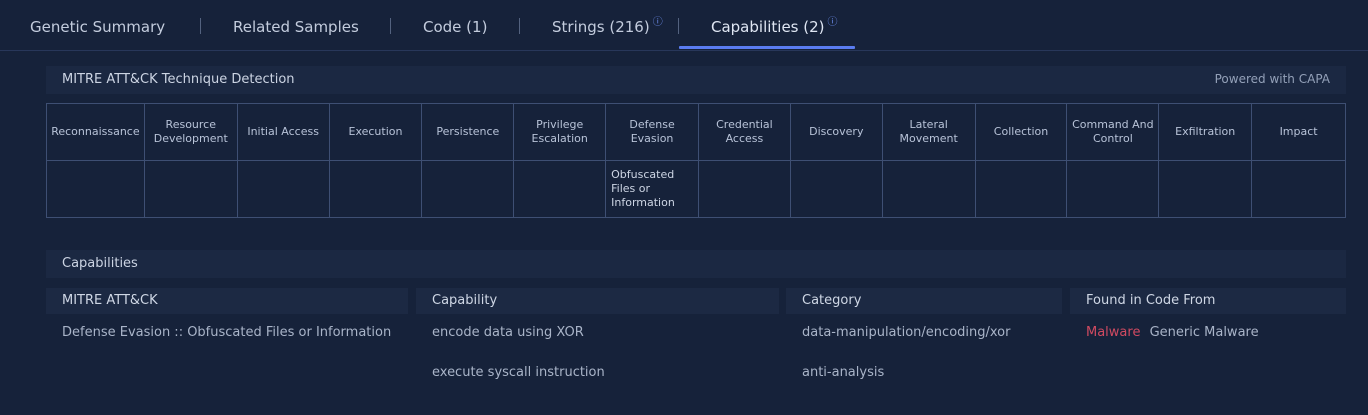 This screenshot has width=1368, height=415. I want to click on capabilities-panel-title: Capabilities, so click(100, 263).